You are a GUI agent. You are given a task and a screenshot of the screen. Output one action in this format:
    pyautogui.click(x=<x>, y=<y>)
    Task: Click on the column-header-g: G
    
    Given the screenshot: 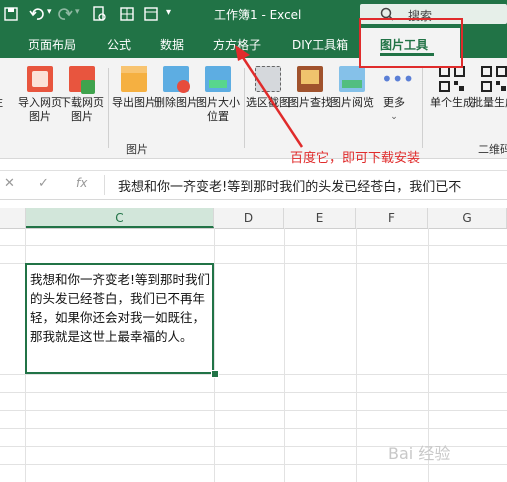 What is the action you would take?
    pyautogui.click(x=467, y=218)
    